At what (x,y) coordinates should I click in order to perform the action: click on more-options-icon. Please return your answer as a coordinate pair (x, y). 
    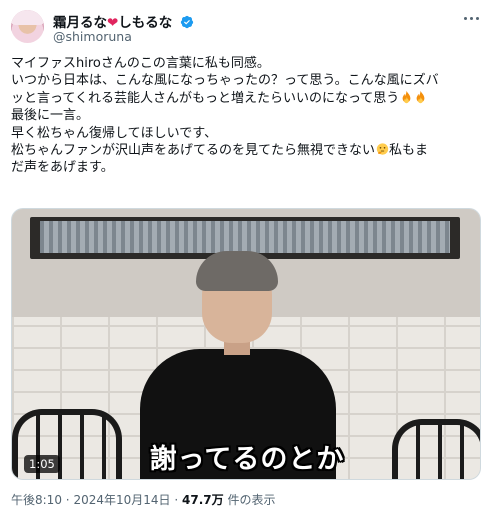
    Looking at the image, I should click on (471, 18).